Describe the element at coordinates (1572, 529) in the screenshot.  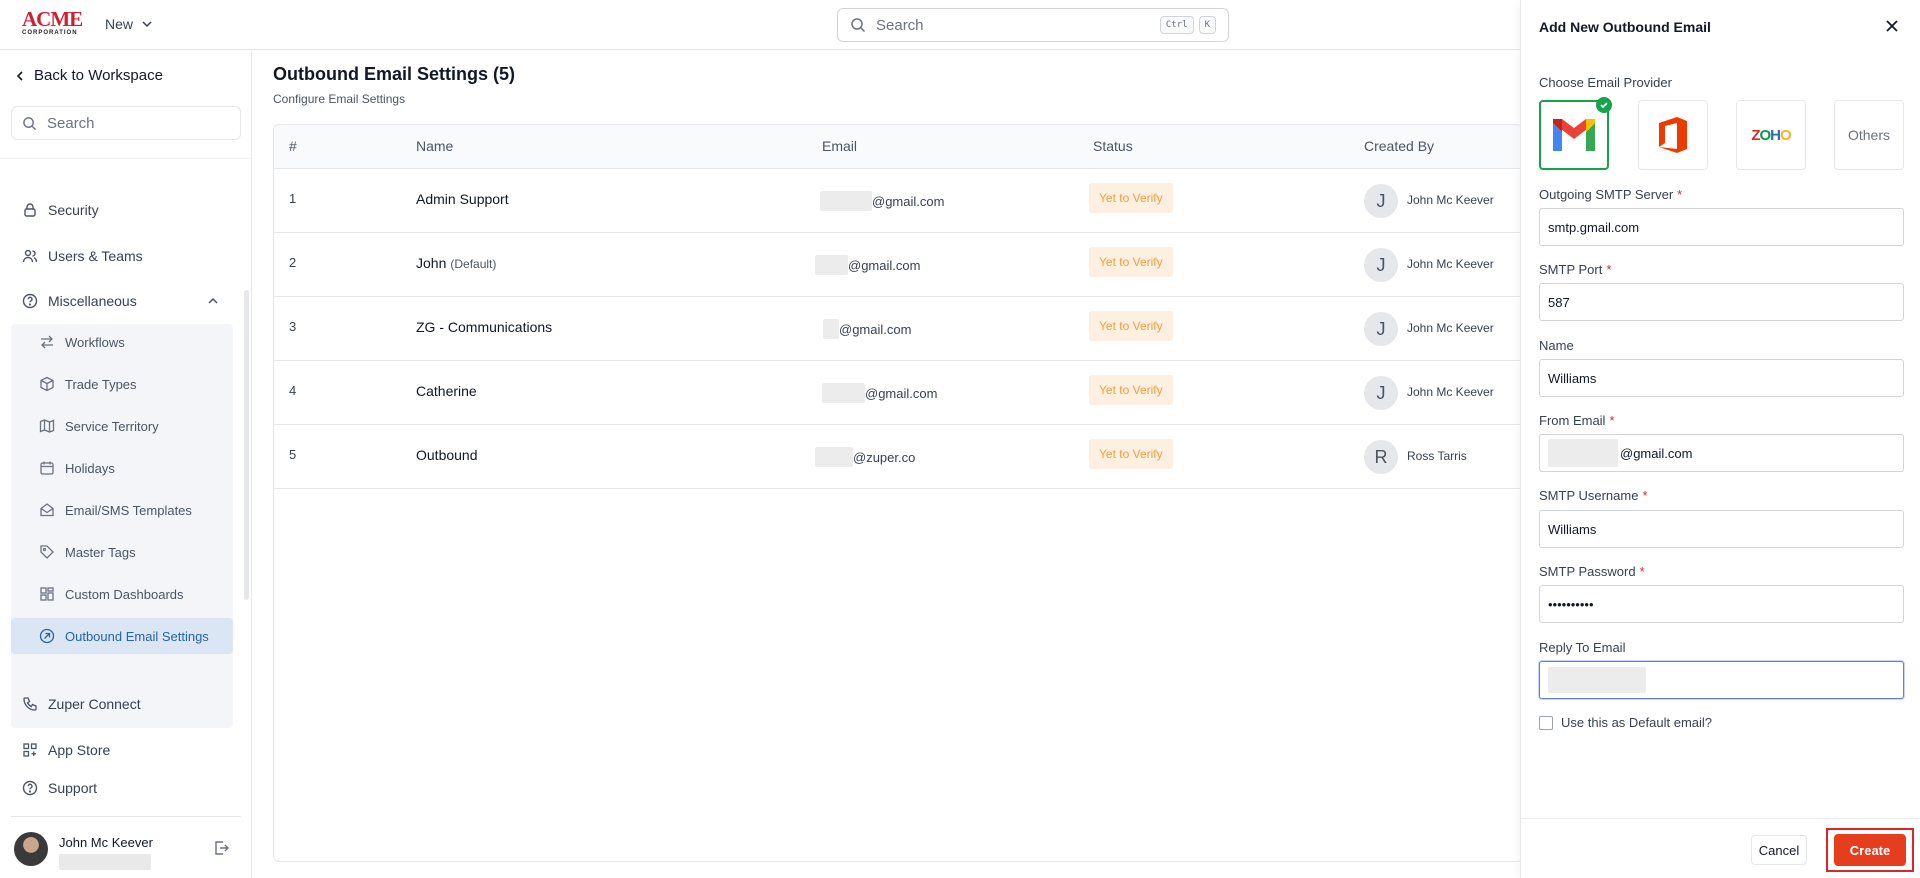
I see `smtp-username-value: Williams` at that location.